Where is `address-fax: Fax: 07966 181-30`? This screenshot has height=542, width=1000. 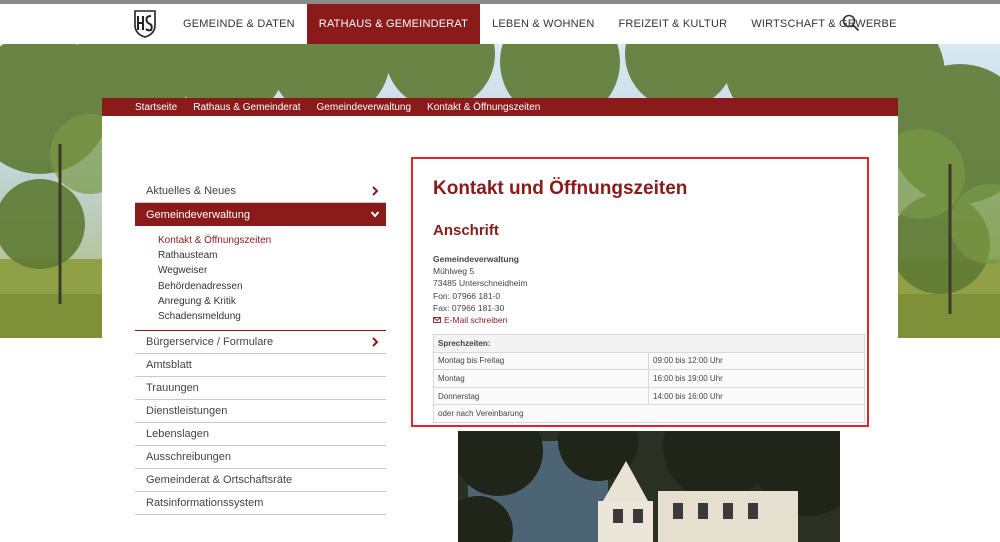
address-fax: Fax: 07966 181-30 is located at coordinates (469, 307).